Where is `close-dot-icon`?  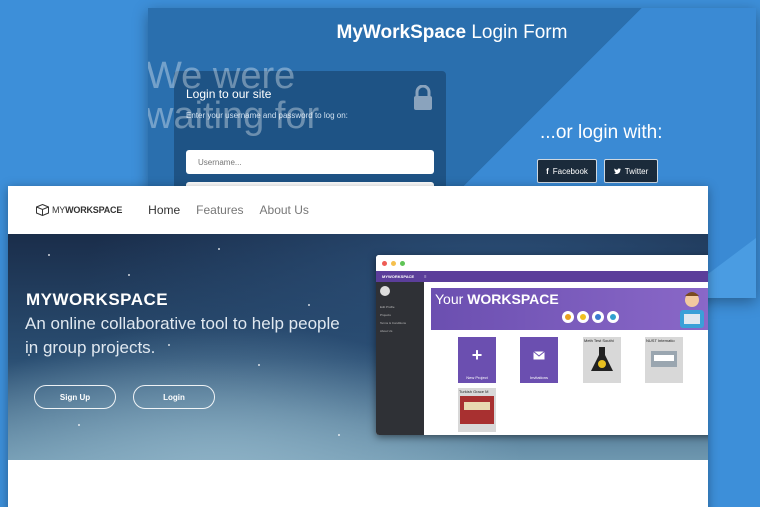 close-dot-icon is located at coordinates (384, 263).